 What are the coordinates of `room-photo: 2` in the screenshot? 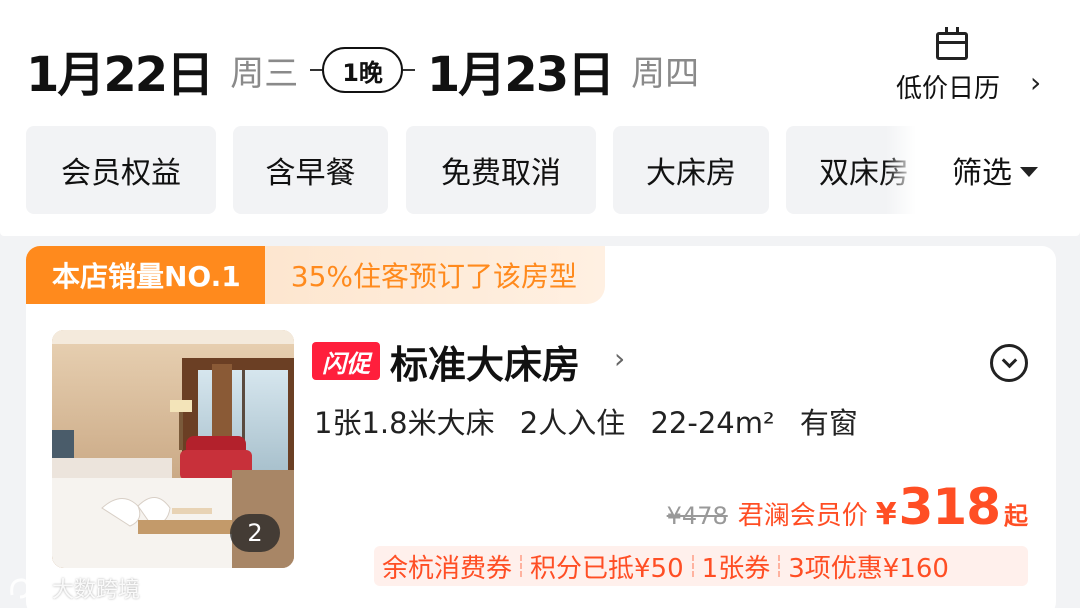 It's located at (173, 449).